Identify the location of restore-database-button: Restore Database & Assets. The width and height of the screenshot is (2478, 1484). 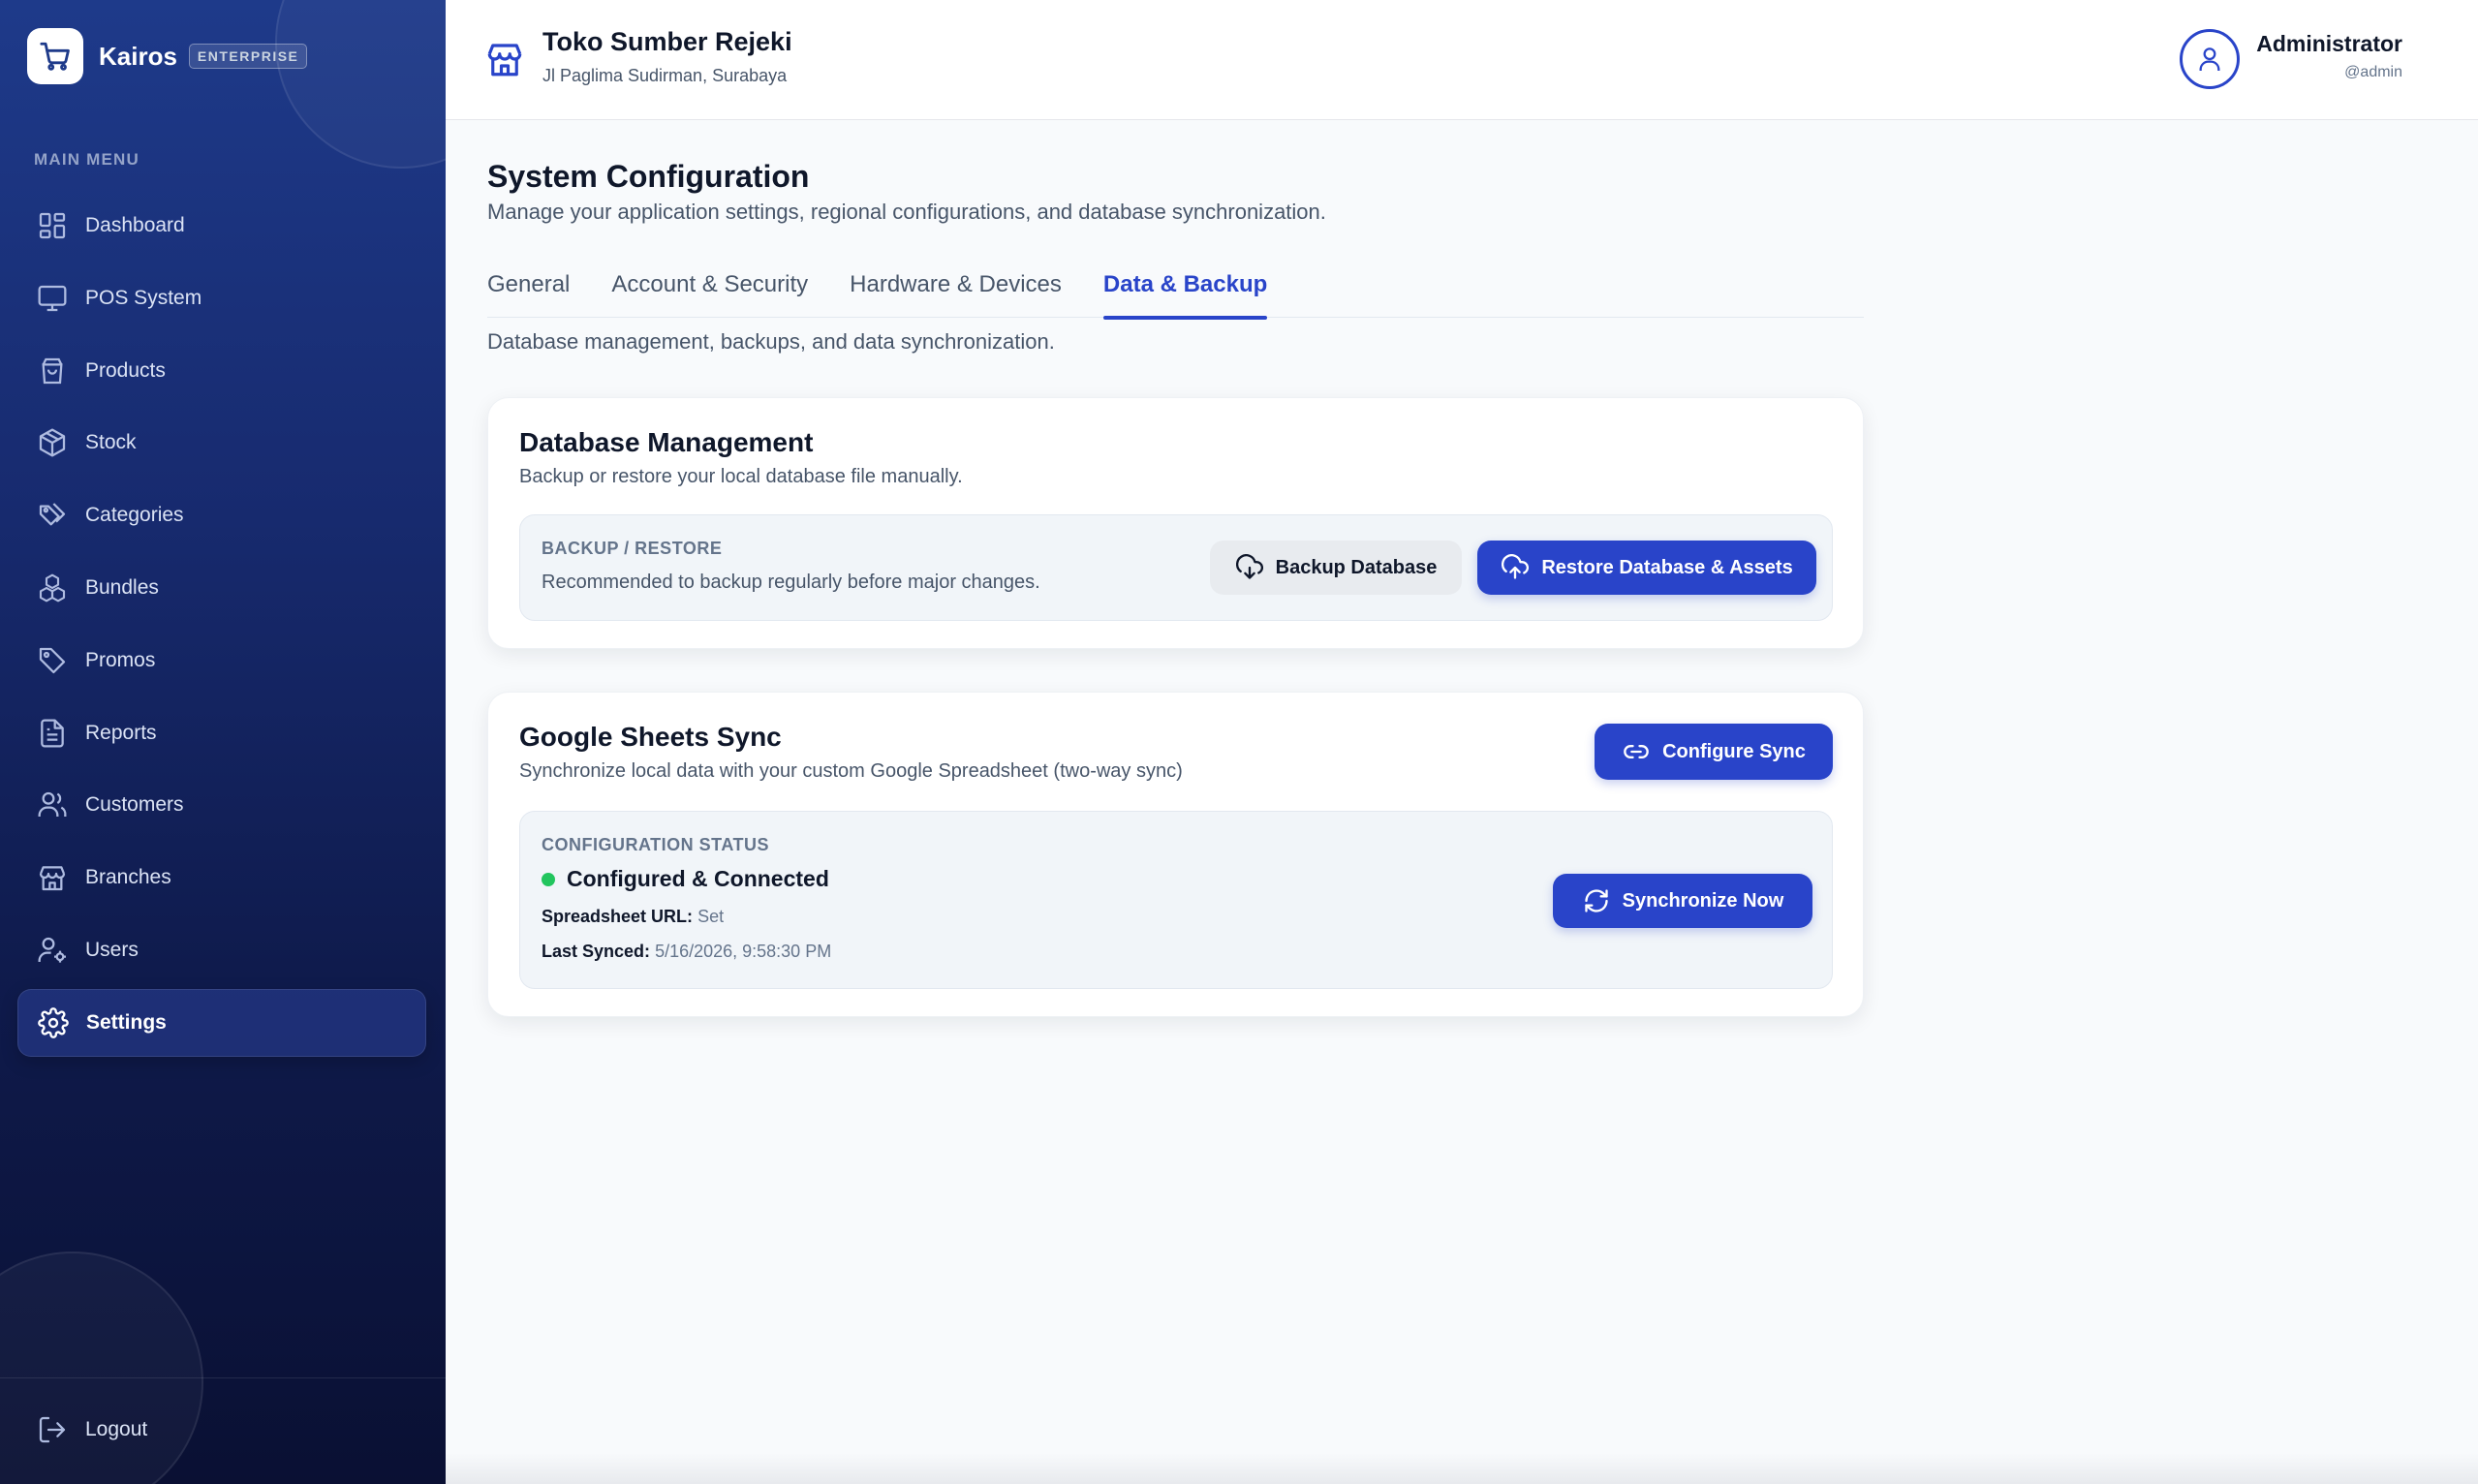
(1646, 568).